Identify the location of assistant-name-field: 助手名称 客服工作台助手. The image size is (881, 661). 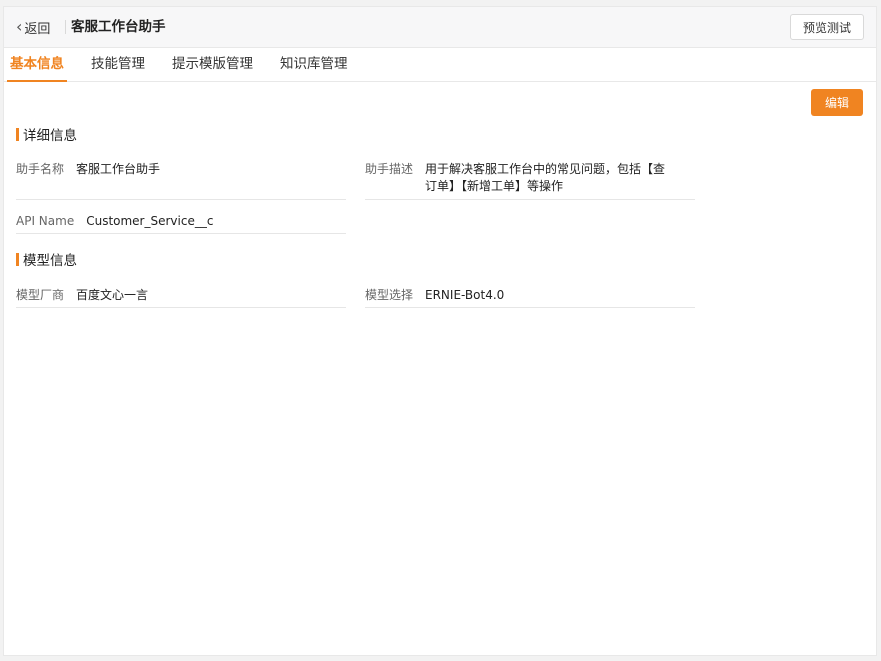
(181, 180).